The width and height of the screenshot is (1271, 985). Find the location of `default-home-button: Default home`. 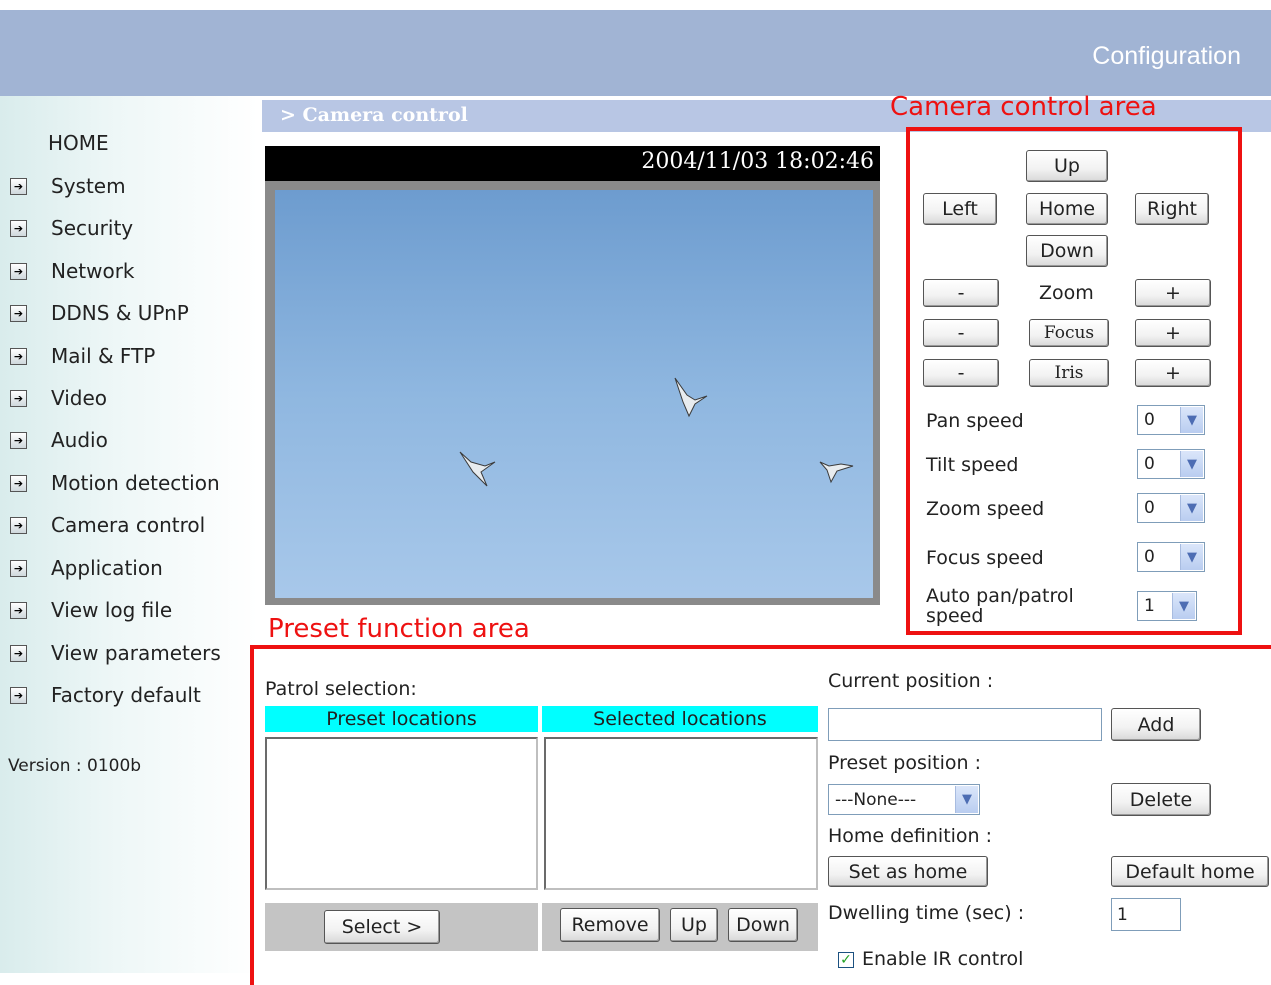

default-home-button: Default home is located at coordinates (1190, 871).